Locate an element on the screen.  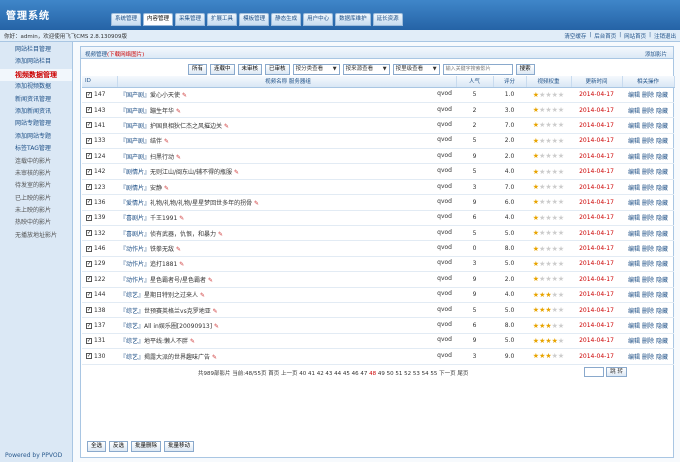
video-name-link: 礼物/礼物/礼物/星星梦回世多年的拐骨 is located at coordinates (201, 203).